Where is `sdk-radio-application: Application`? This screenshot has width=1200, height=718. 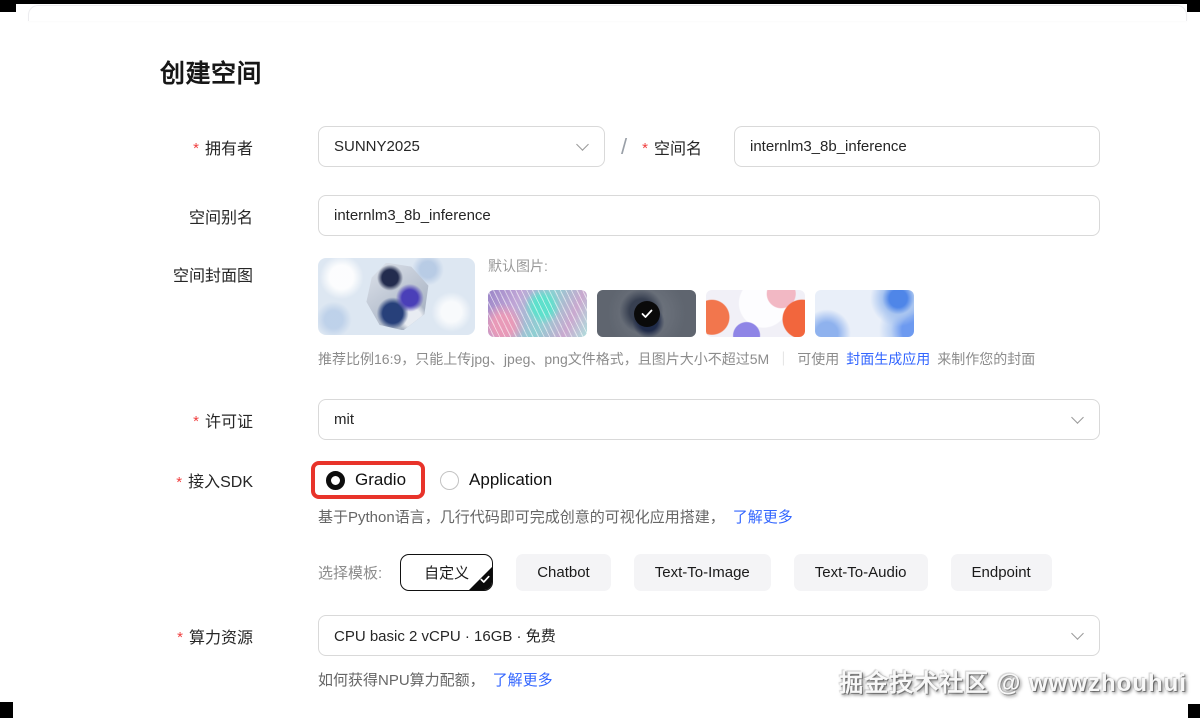
sdk-radio-application: Application is located at coordinates (496, 480).